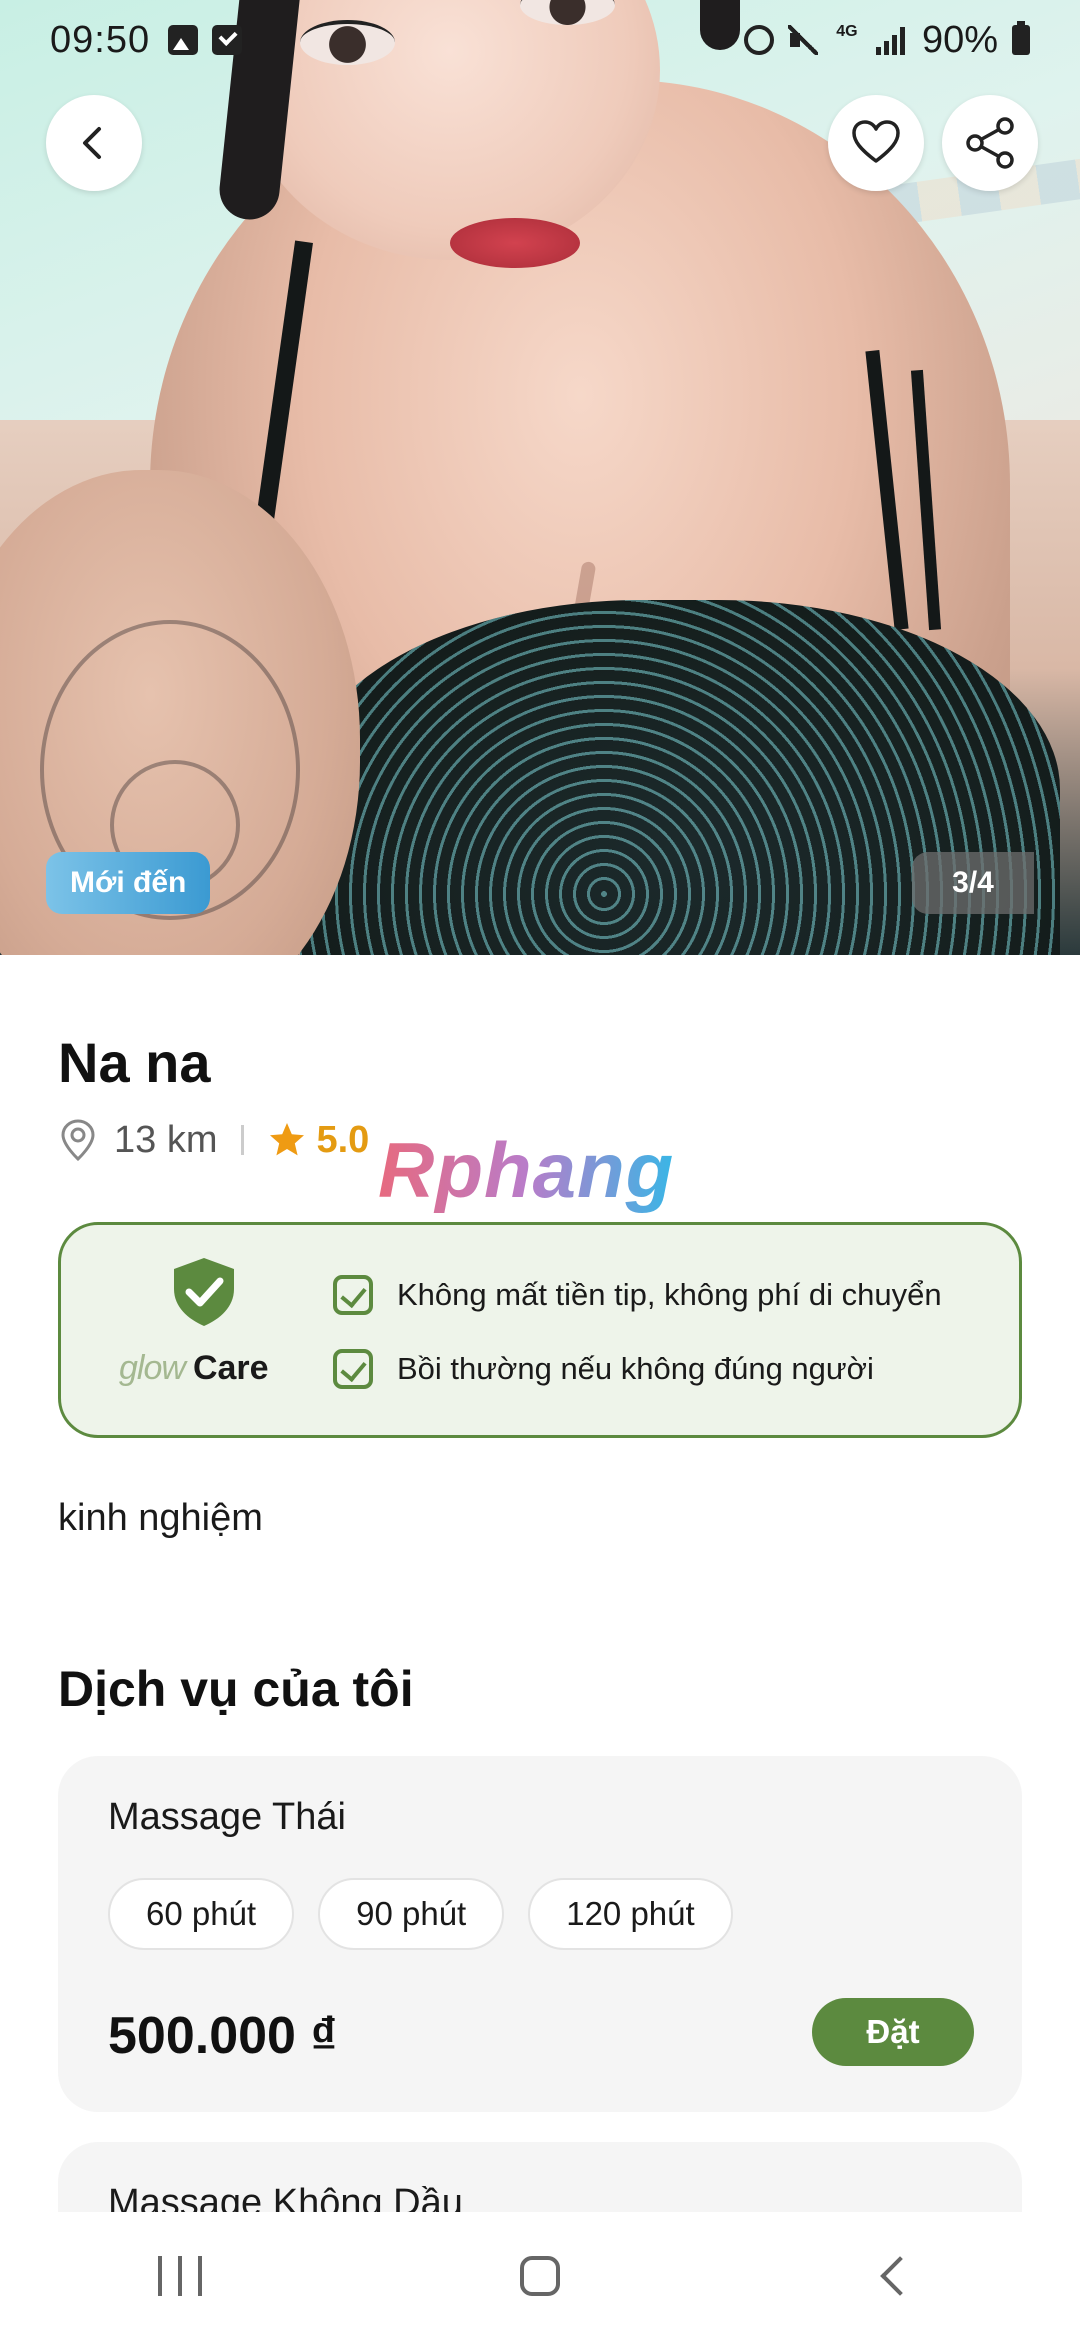 This screenshot has width=1080, height=2340. What do you see at coordinates (201, 1914) in the screenshot?
I see `duration-chip: 60 phút` at bounding box center [201, 1914].